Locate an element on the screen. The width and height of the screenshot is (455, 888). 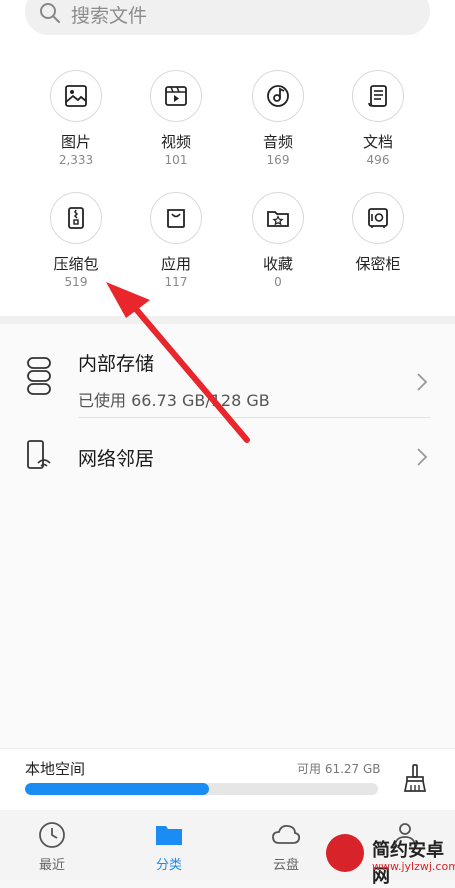
zip-icon is located at coordinates (76, 218).